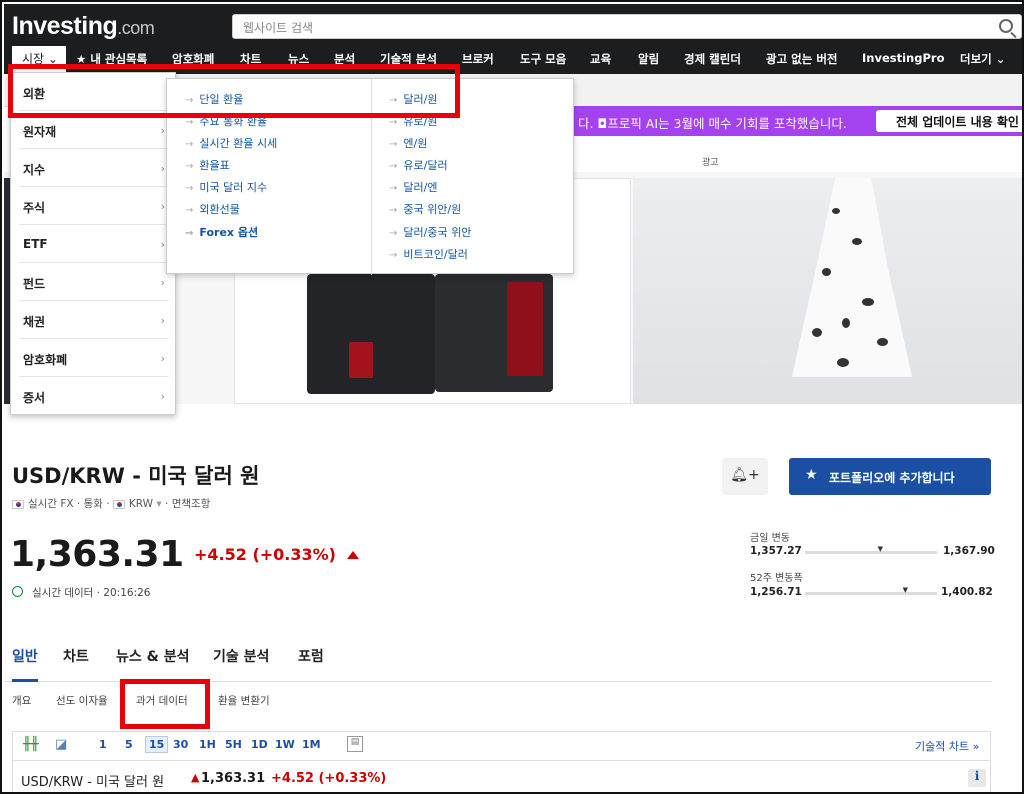 Image resolution: width=1024 pixels, height=794 pixels. I want to click on menu-item-stocks: 주식 ›, so click(94, 206).